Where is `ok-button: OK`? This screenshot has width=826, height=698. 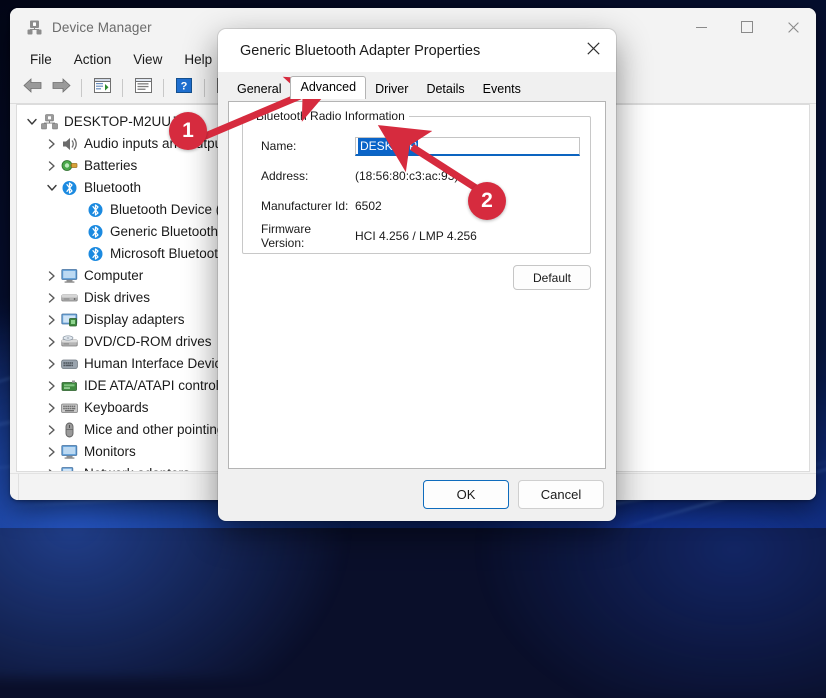
ok-button: OK is located at coordinates (466, 494).